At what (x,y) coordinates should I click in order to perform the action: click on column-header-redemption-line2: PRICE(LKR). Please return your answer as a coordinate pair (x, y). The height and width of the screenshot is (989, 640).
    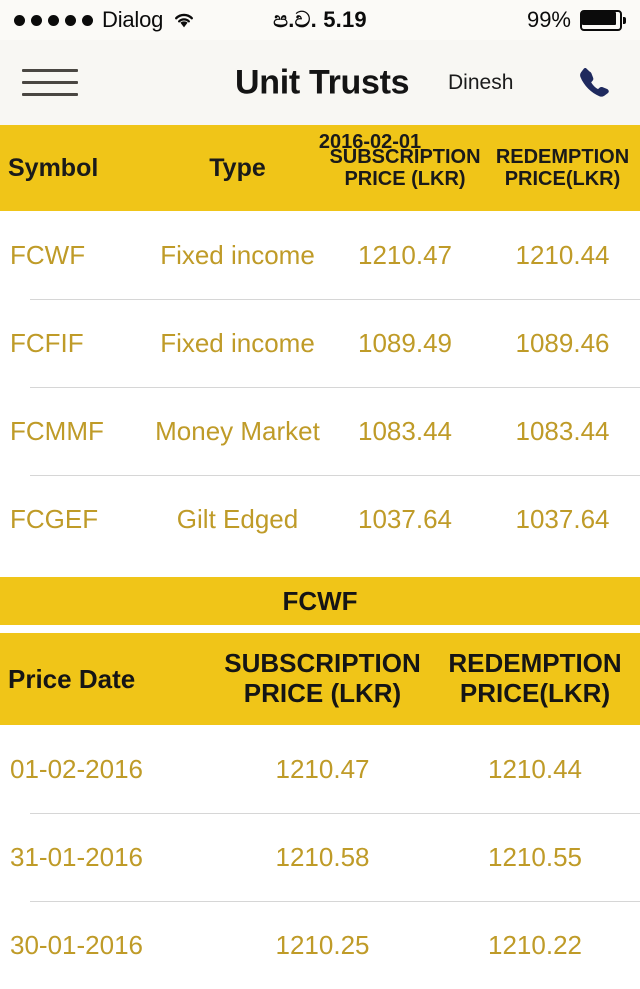
    Looking at the image, I should click on (562, 179).